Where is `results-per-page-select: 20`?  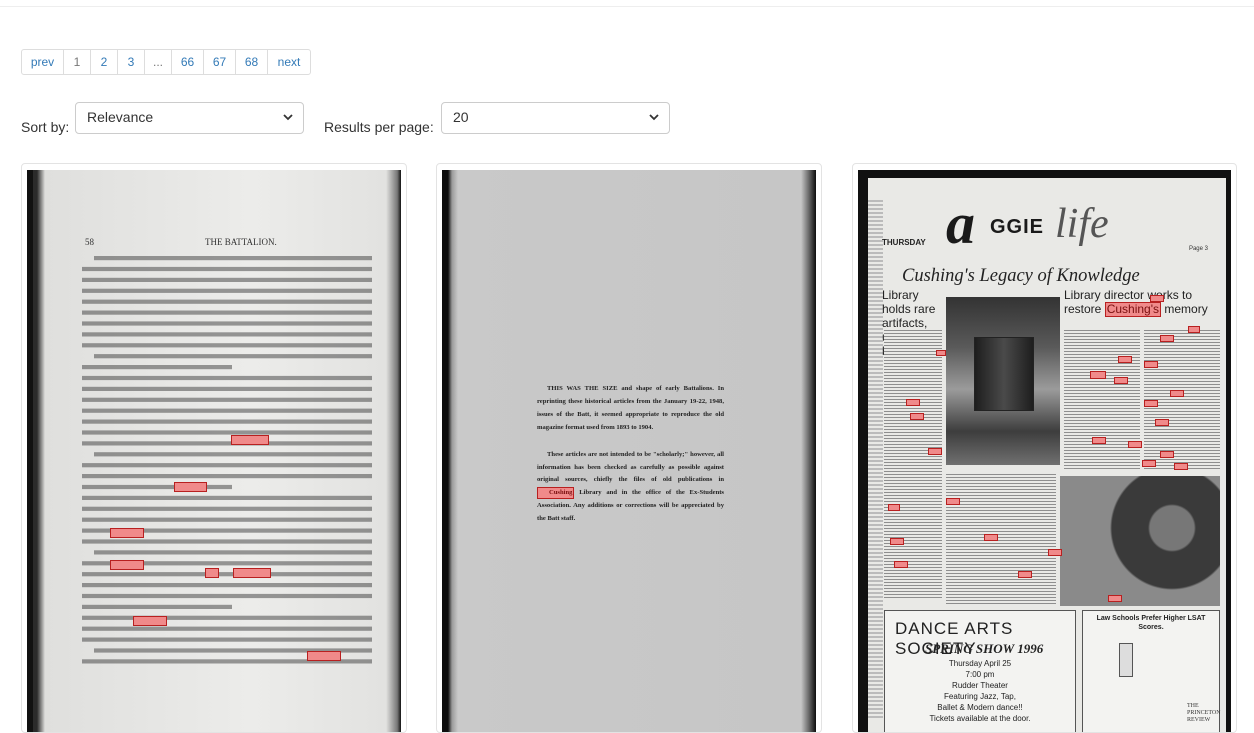
results-per-page-select: 20 is located at coordinates (555, 118).